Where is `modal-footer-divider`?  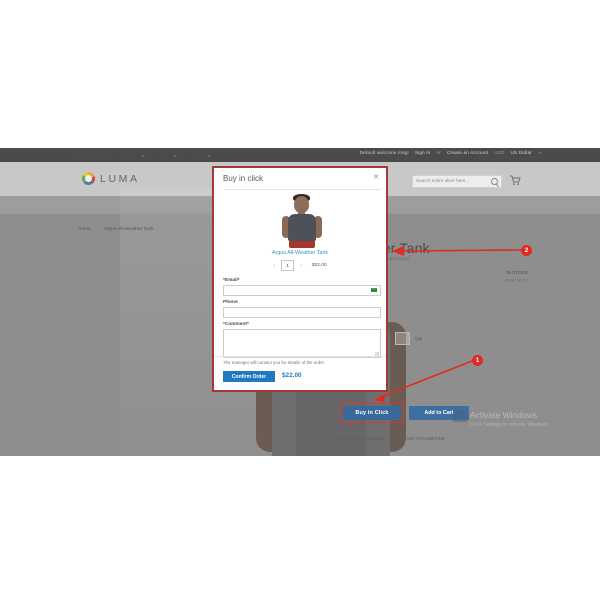 modal-footer-divider is located at coordinates (300, 356).